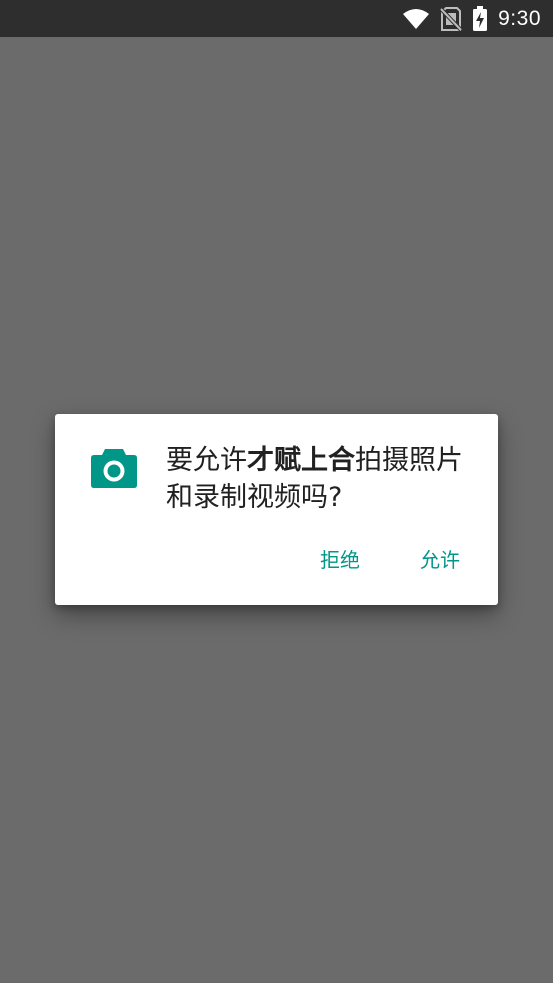 The height and width of the screenshot is (983, 553). I want to click on status-bar: 9:30, so click(276, 18).